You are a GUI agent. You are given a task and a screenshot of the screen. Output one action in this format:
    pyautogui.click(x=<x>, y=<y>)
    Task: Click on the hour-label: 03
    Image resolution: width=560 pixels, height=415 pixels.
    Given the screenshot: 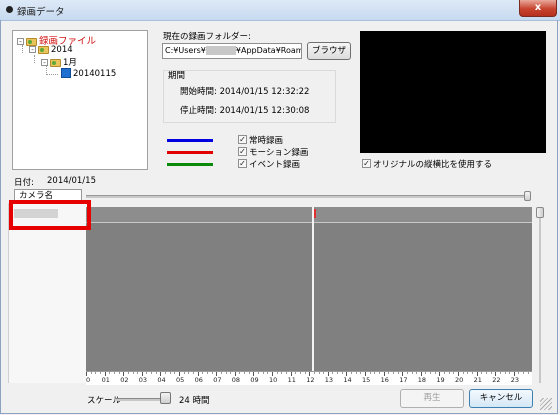 What is the action you would take?
    pyautogui.click(x=143, y=380)
    